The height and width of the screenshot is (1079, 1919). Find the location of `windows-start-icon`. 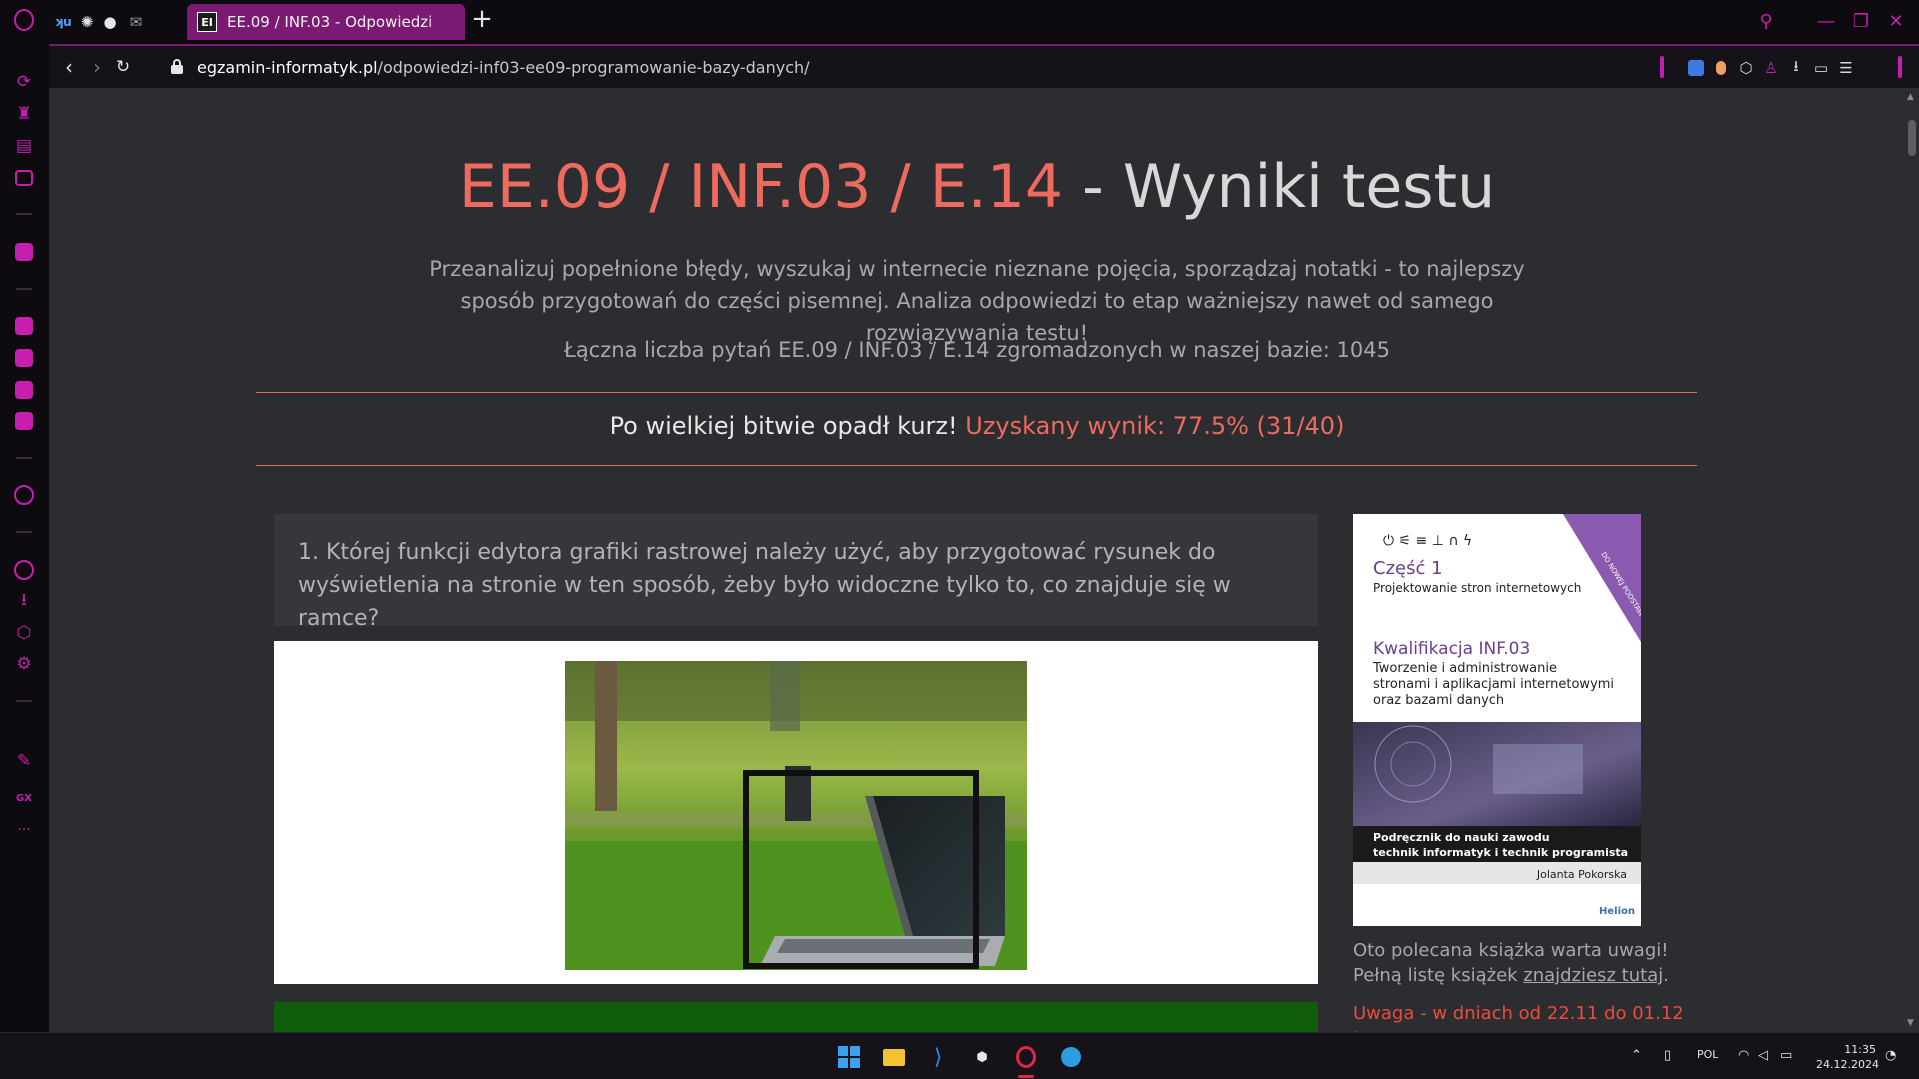

windows-start-icon is located at coordinates (849, 1057).